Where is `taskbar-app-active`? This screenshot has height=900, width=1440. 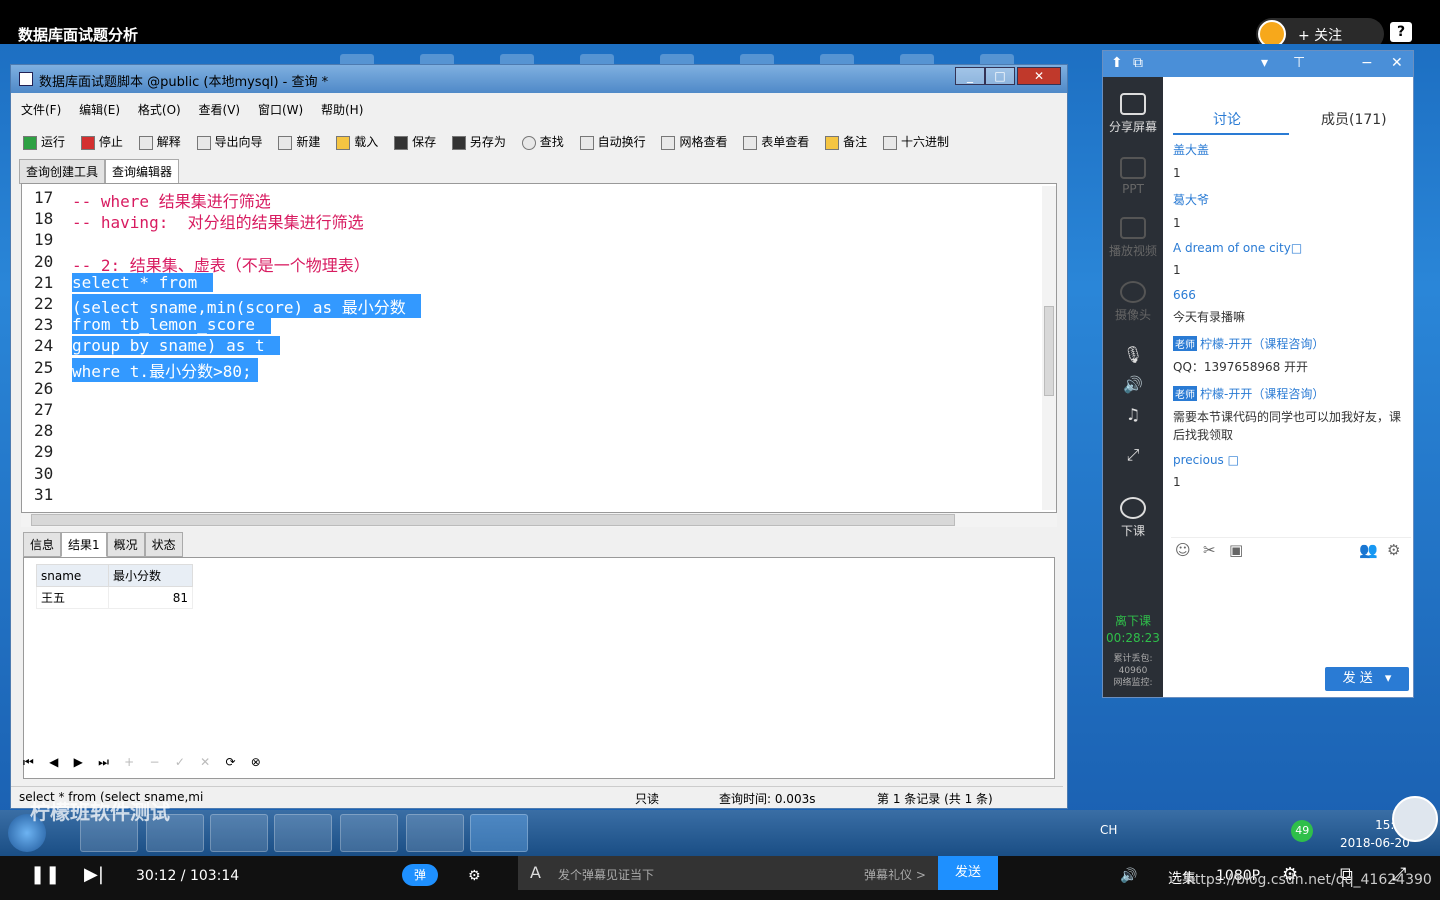
taskbar-app-active is located at coordinates (499, 833).